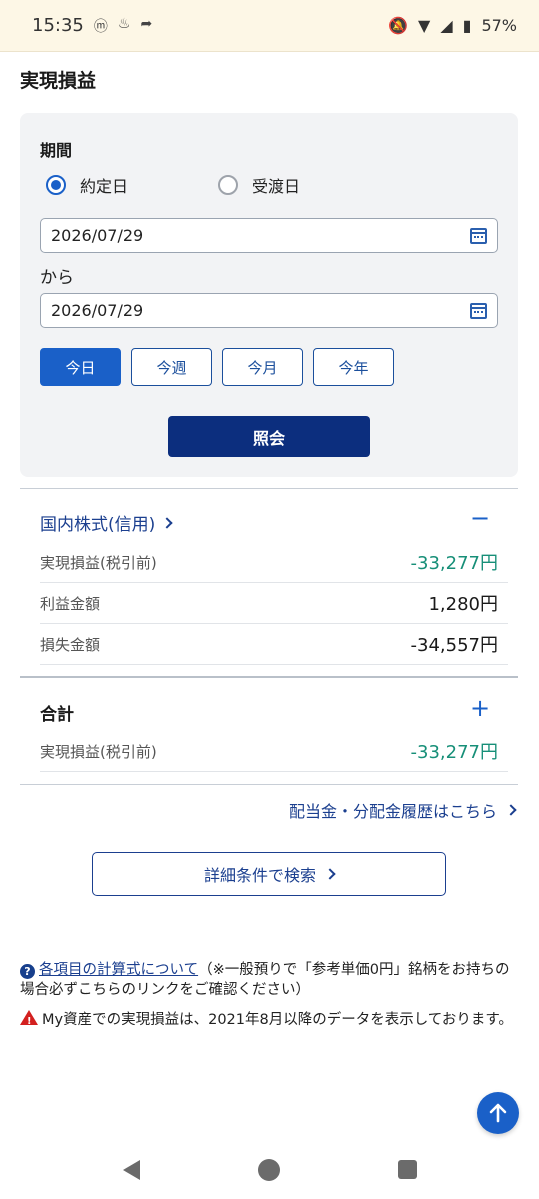  I want to click on radio-selected-icon, so click(56, 185).